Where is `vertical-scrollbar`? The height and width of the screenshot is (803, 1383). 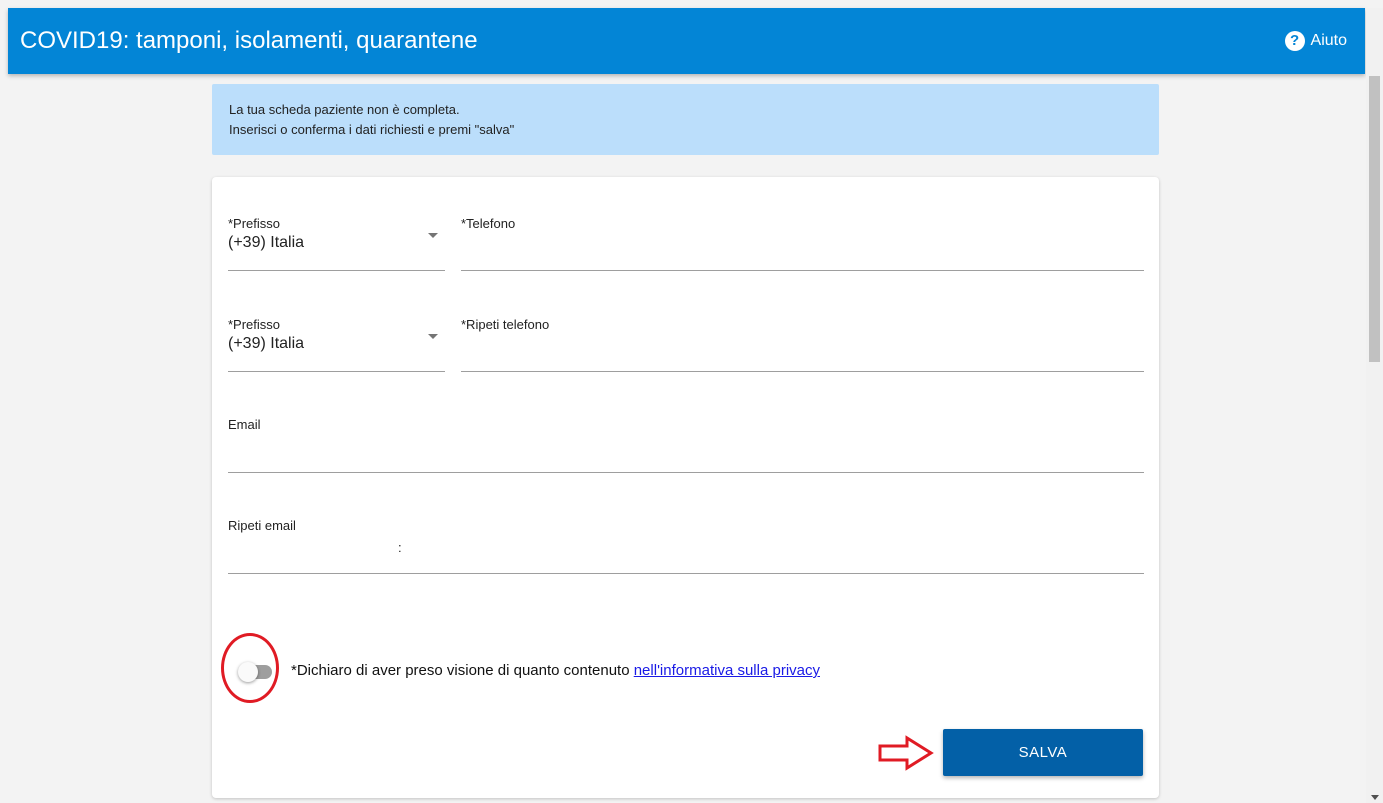 vertical-scrollbar is located at coordinates (1374, 405).